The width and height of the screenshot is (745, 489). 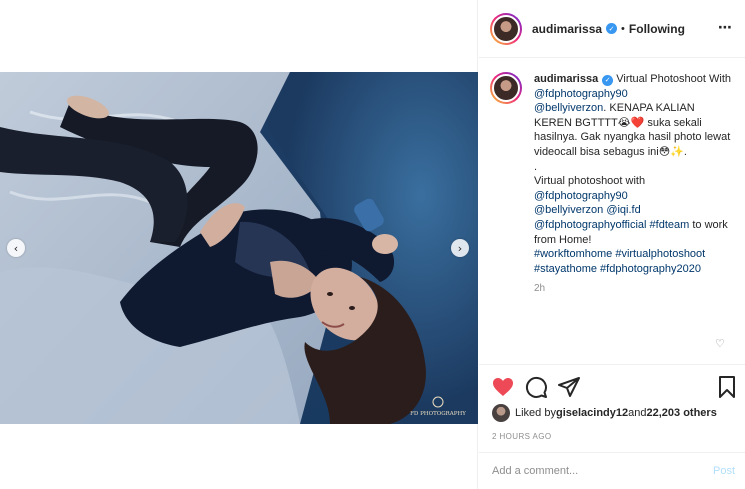 I want to click on hashtag-link: #stayathome, so click(x=565, y=269).